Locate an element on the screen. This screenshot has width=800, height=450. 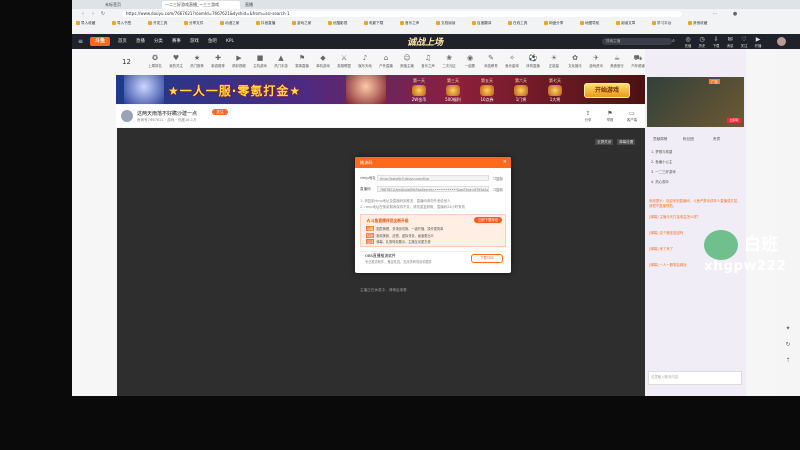
gift-icon: ✦ is located at coordinates (788, 328).